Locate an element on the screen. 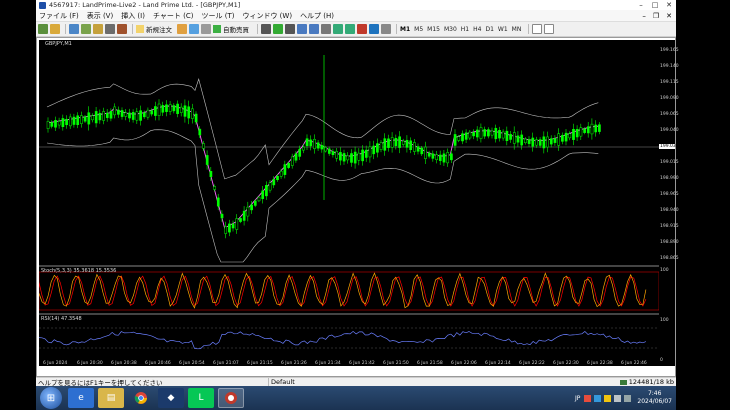 The height and width of the screenshot is (410, 730). timeframe-w1: W1 is located at coordinates (503, 29).